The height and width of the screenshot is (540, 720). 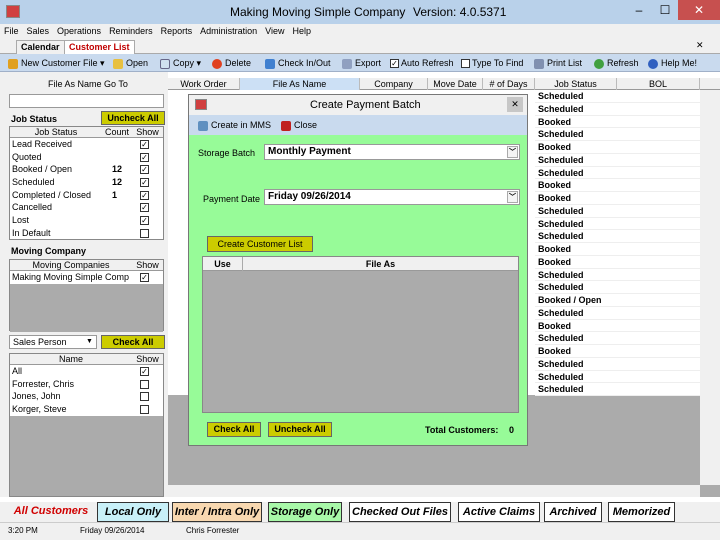 What do you see at coordinates (465, 64) in the screenshot?
I see `type-to-find-check` at bounding box center [465, 64].